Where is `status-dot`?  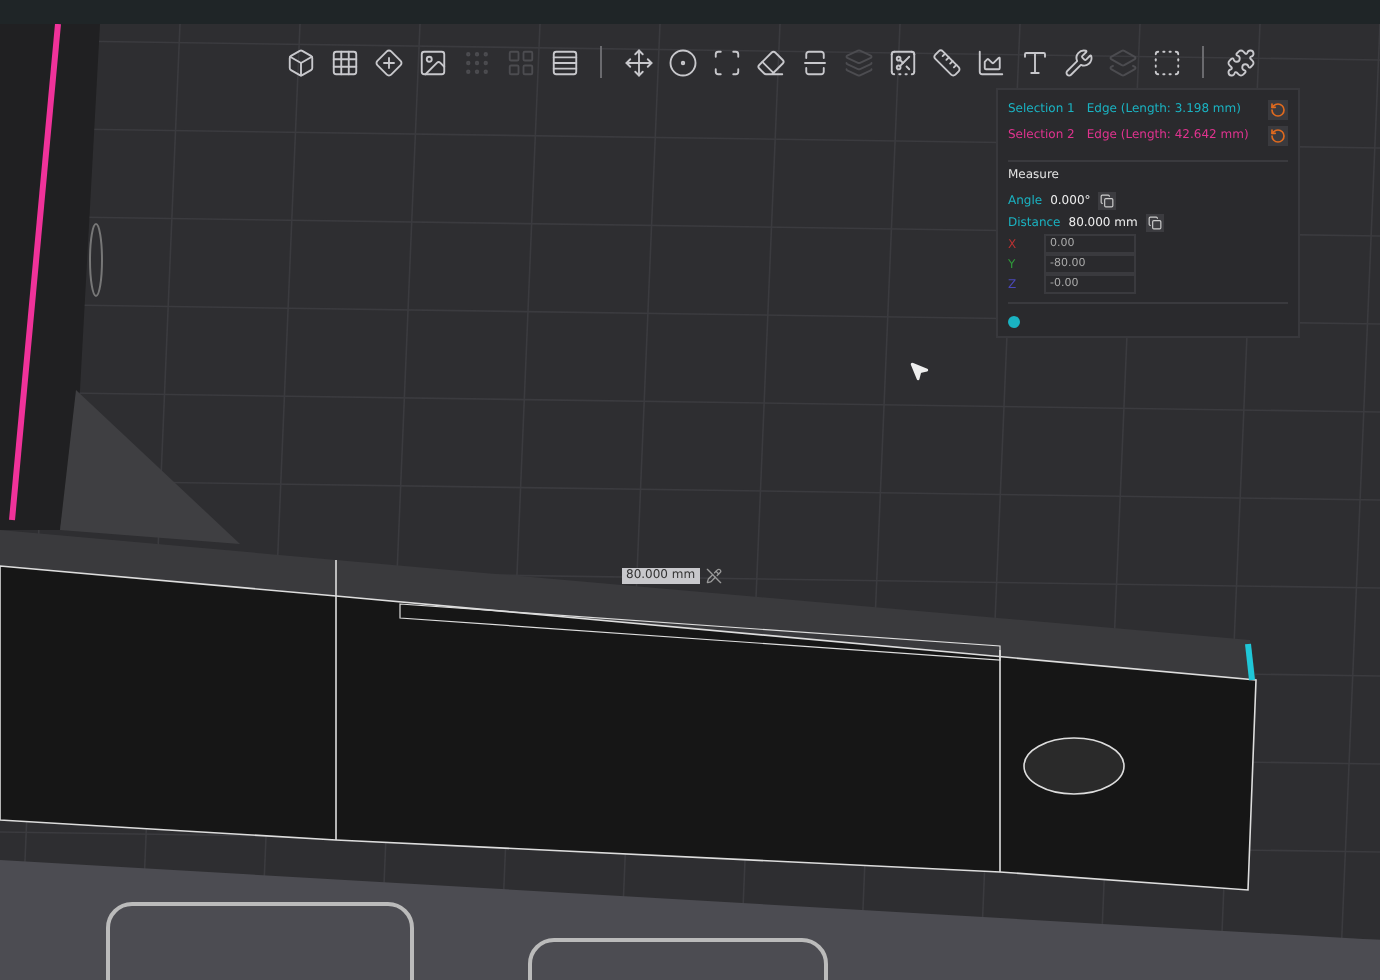
status-dot is located at coordinates (1014, 322).